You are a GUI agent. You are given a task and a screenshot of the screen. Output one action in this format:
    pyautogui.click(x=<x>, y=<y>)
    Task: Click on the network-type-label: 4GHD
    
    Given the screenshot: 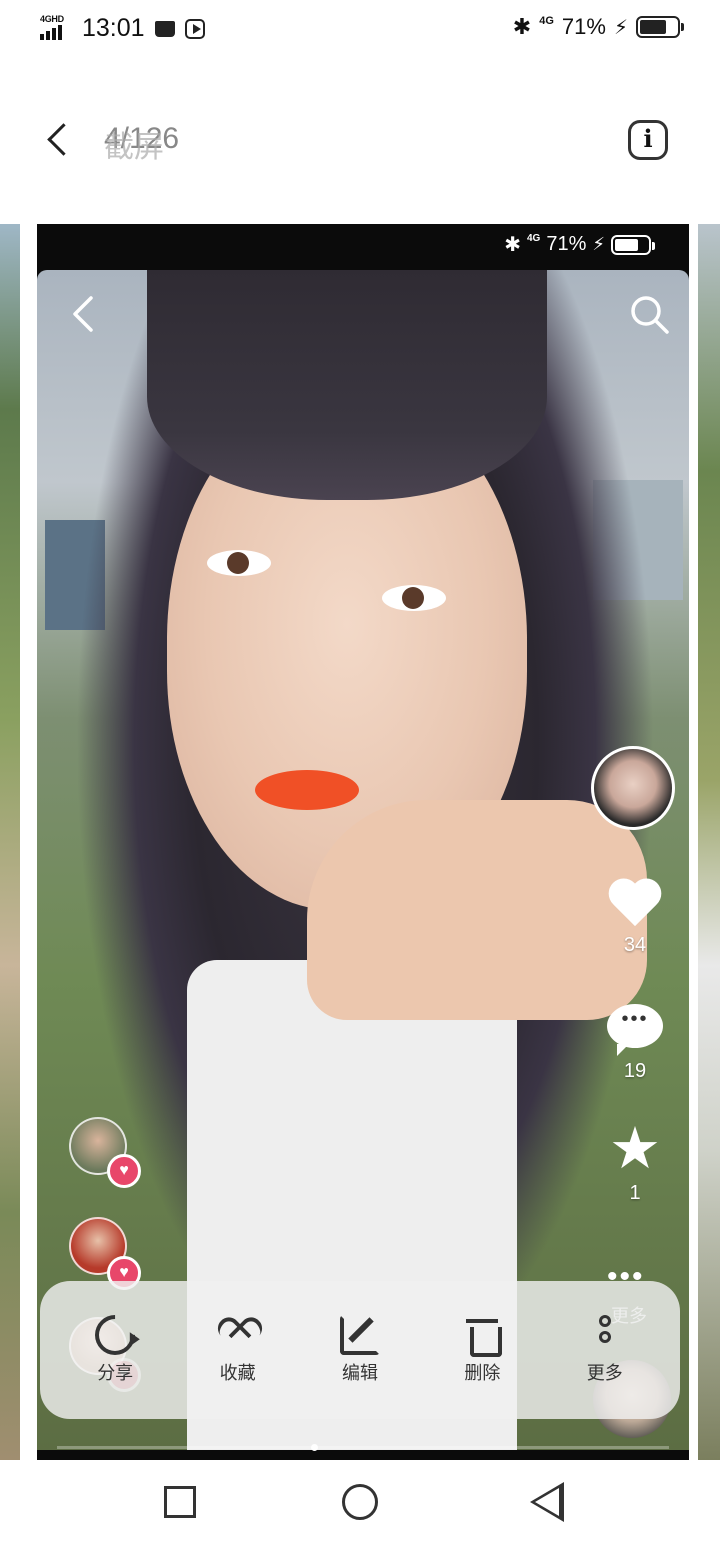 What is the action you would take?
    pyautogui.click(x=52, y=18)
    